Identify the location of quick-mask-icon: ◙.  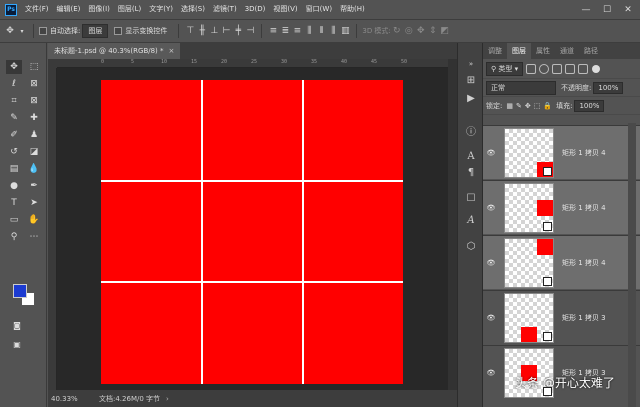
(17, 325).